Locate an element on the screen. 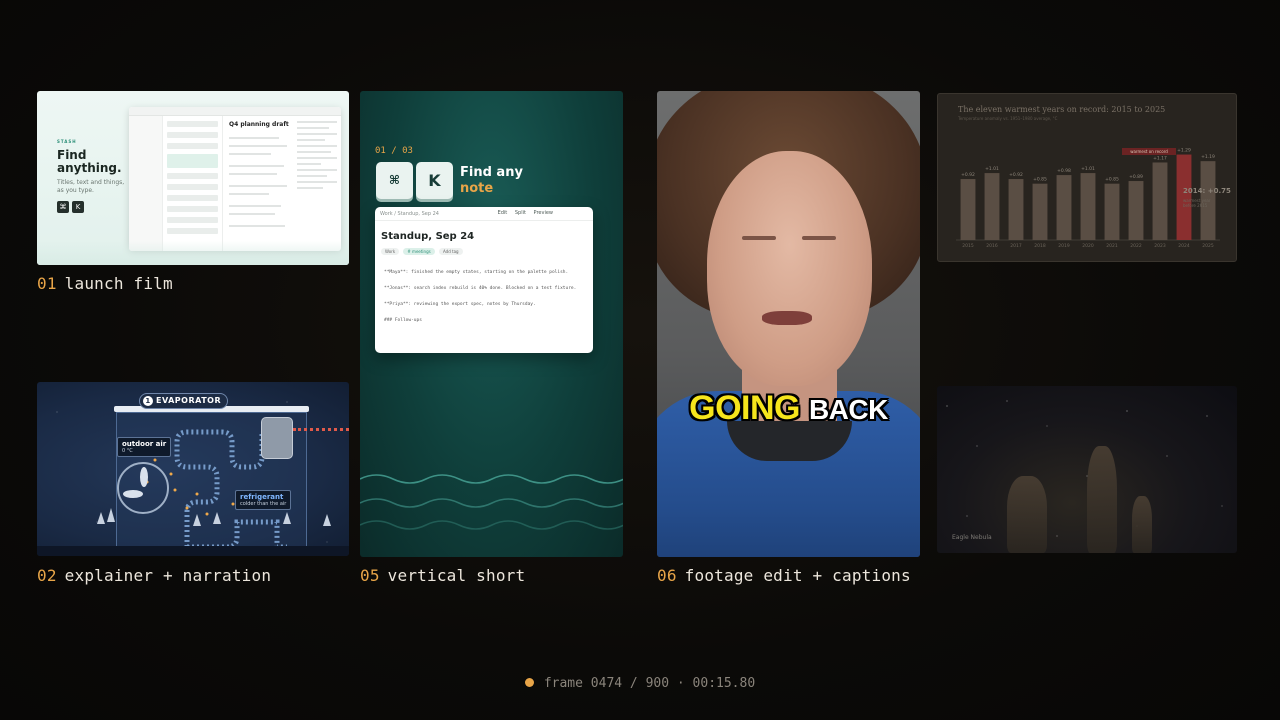  frame-counter: frame 0474 / 900 · 00:15.80 is located at coordinates (649, 683).